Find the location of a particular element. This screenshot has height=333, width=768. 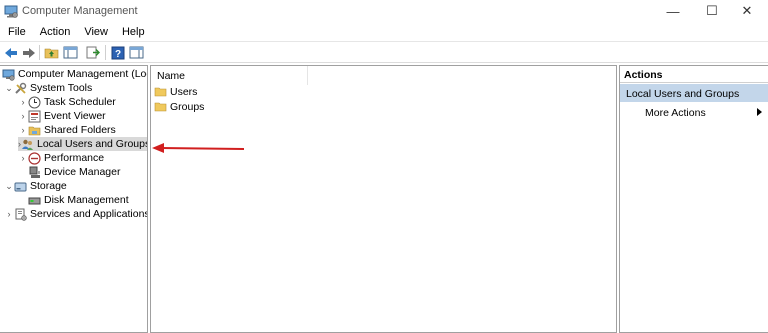

tree-item-label: Task Scheduler is located at coordinates (80, 102).